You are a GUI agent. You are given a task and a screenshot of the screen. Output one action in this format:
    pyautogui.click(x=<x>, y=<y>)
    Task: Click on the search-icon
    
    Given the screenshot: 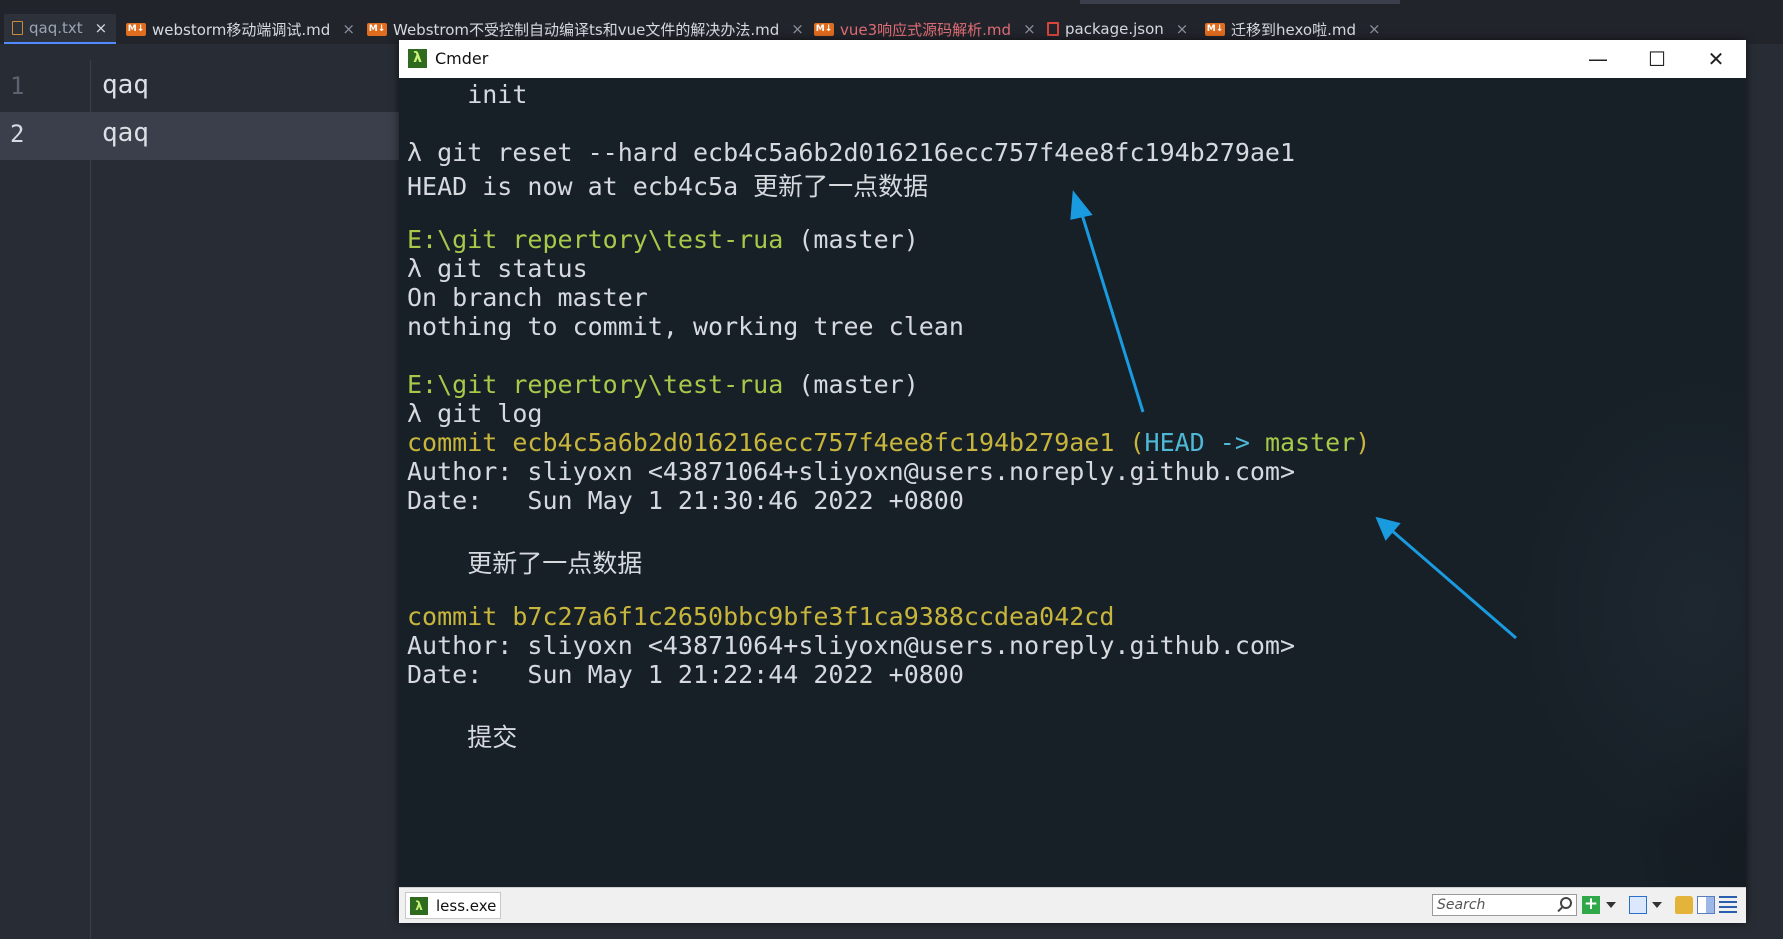 What is the action you would take?
    pyautogui.click(x=1566, y=903)
    